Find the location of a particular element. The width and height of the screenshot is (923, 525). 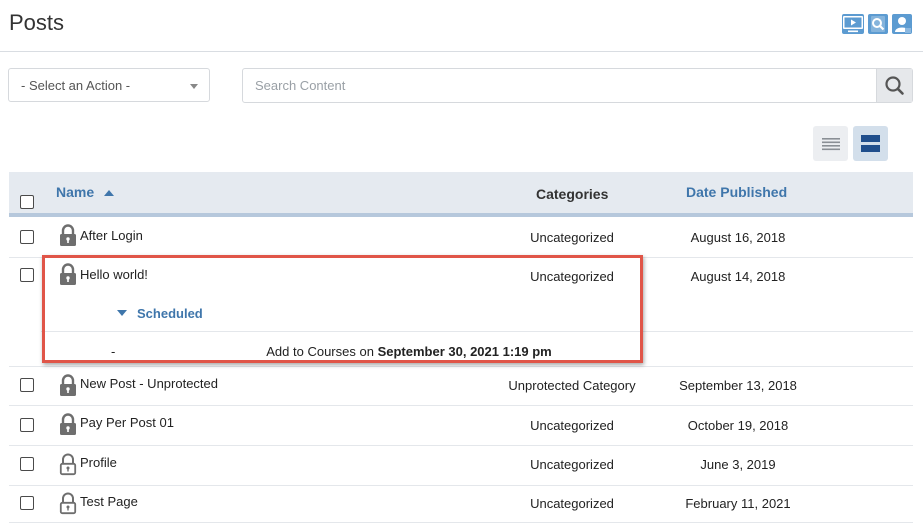

expanded-view-icon is located at coordinates (870, 143).